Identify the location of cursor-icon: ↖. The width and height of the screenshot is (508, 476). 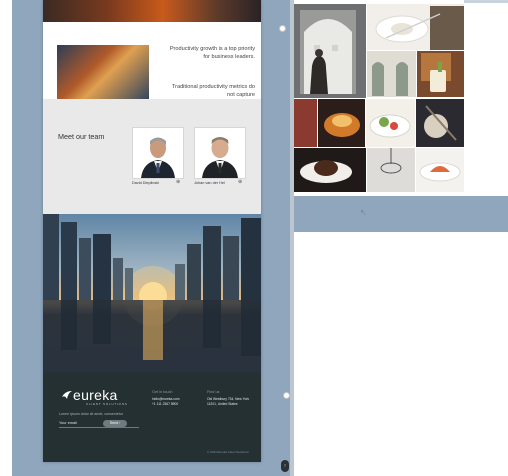
(363, 212).